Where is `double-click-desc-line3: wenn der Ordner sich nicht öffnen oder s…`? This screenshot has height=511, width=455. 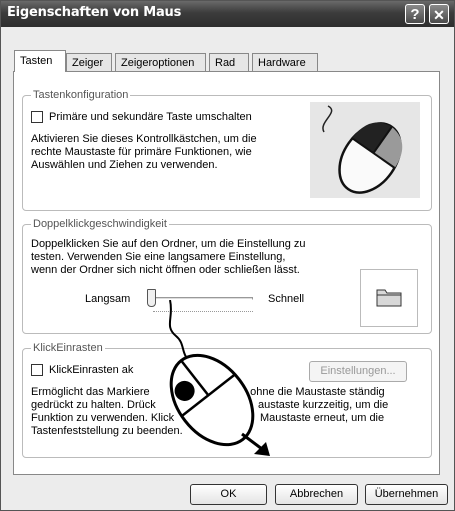
double-click-desc-line3: wenn der Ordner sich nicht öffnen oder s… is located at coordinates (165, 270).